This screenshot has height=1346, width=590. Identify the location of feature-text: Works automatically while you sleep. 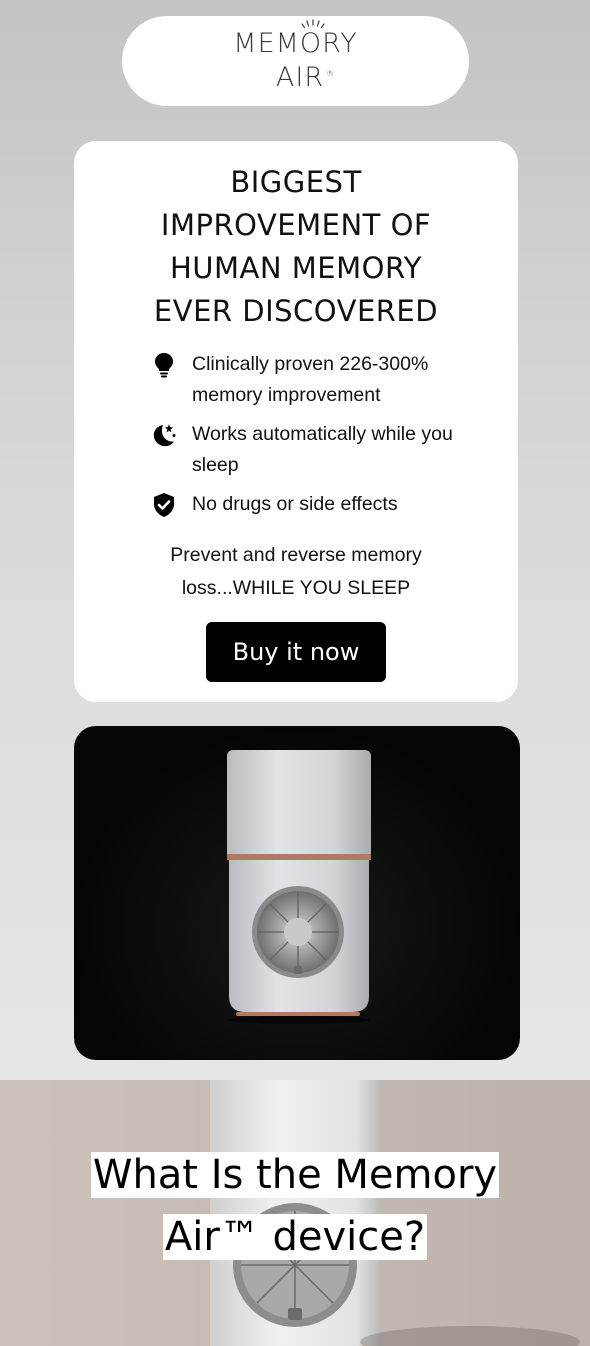
(322, 449).